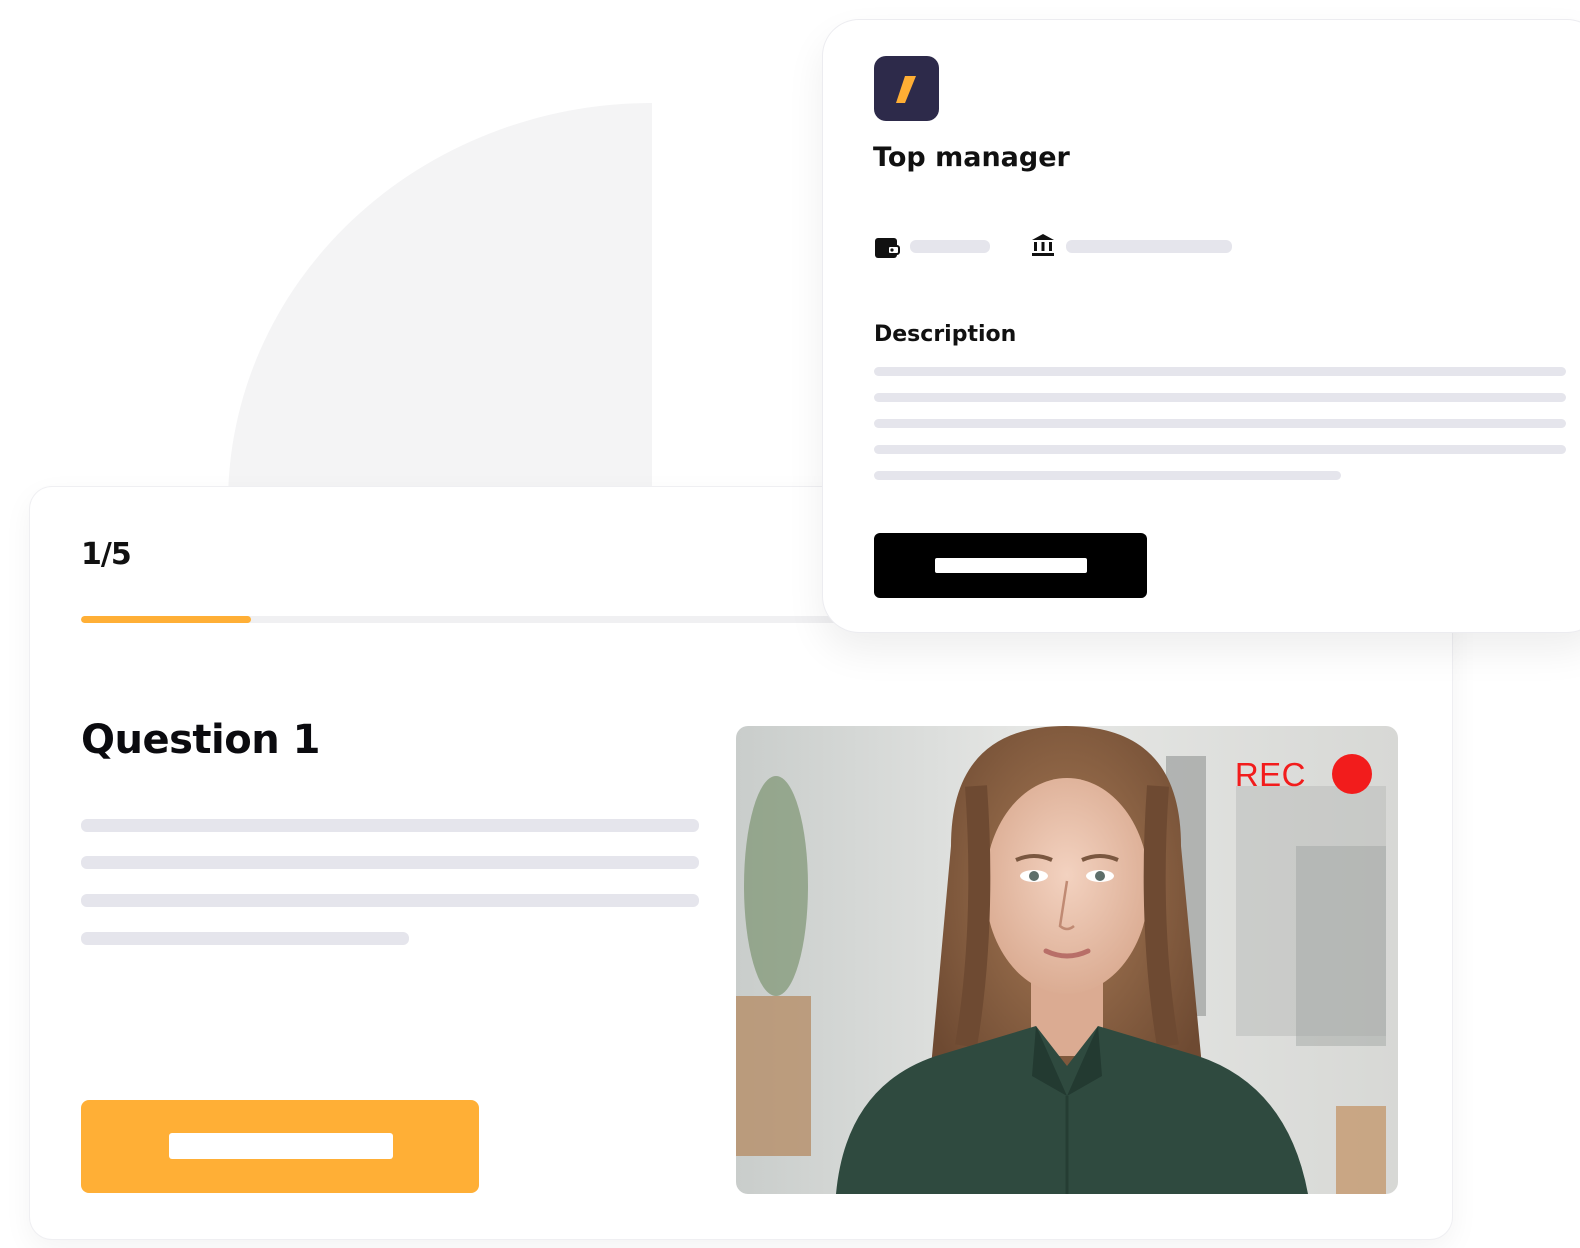 The height and width of the screenshot is (1248, 1580). Describe the element at coordinates (200, 740) in the screenshot. I see `question-title: Question 1` at that location.